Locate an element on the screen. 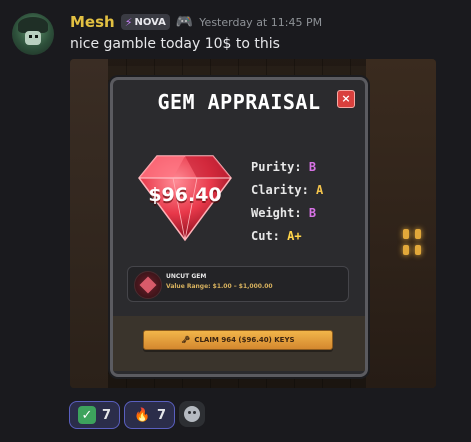  reaction-check: ✓ 7 is located at coordinates (95, 415).